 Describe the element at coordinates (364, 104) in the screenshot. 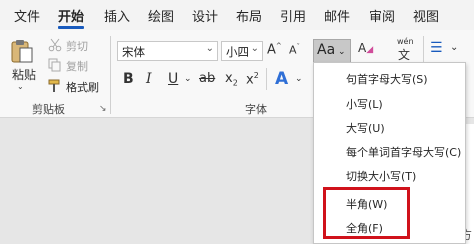

I see `menu-item-lowercase: 小写(L)` at that location.